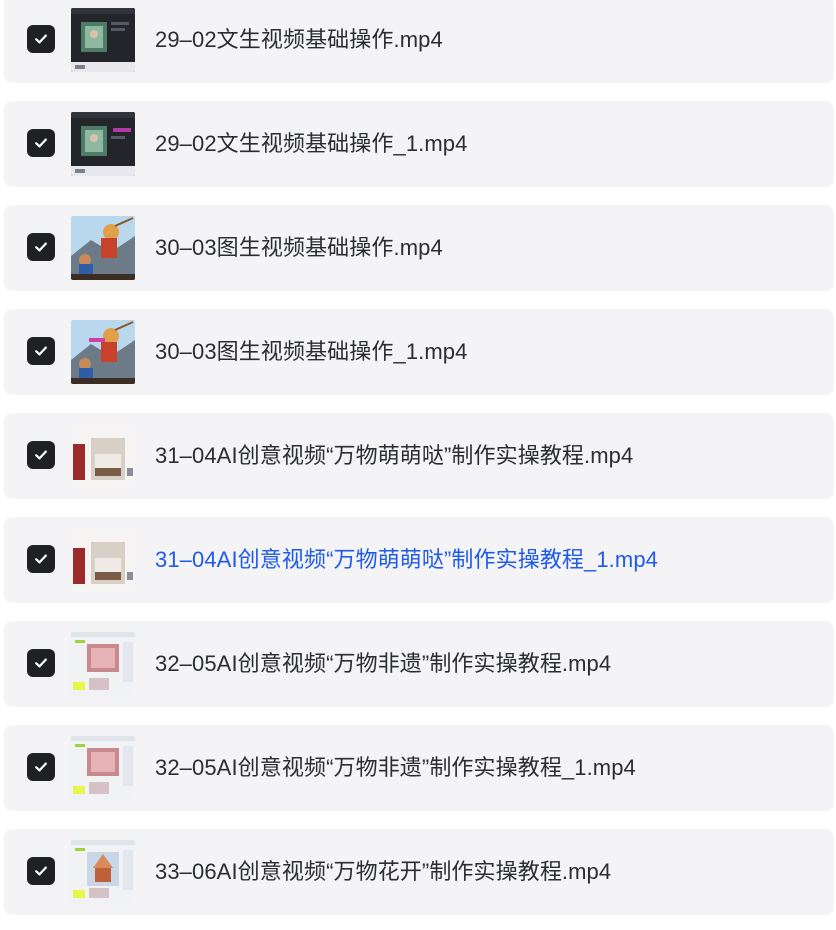  I want to click on file-name: 31–04AI创意视频“万物萌萌哒”制作实操教程.mp4, so click(394, 455).